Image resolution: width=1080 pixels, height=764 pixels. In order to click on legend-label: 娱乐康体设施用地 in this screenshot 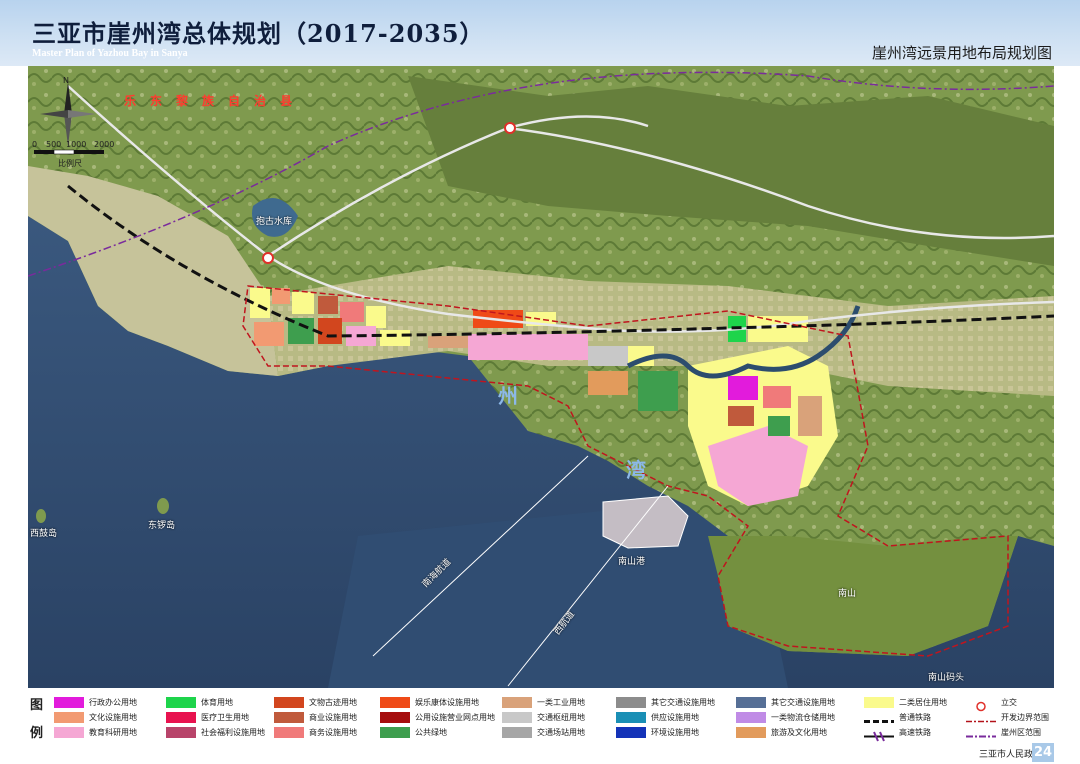, I will do `click(447, 702)`.